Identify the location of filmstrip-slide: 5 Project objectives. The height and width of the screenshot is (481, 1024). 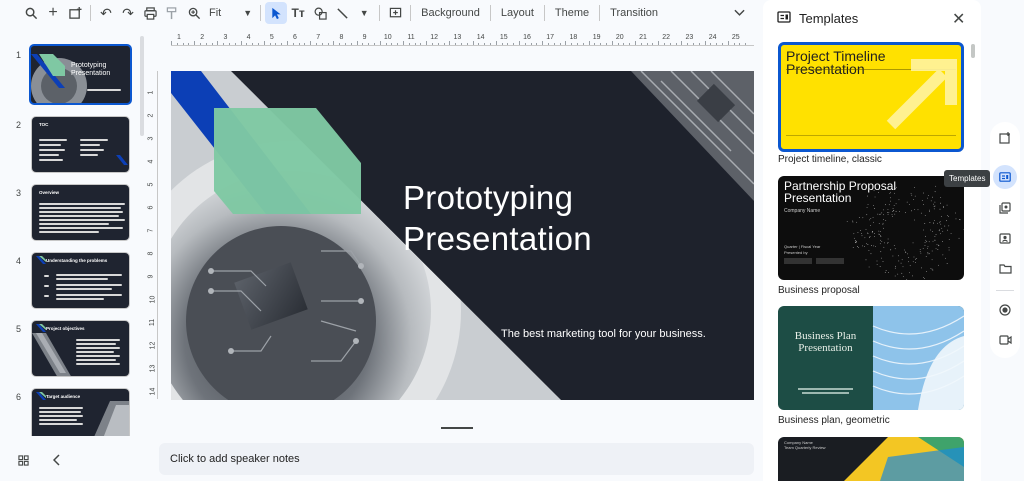
(70, 349).